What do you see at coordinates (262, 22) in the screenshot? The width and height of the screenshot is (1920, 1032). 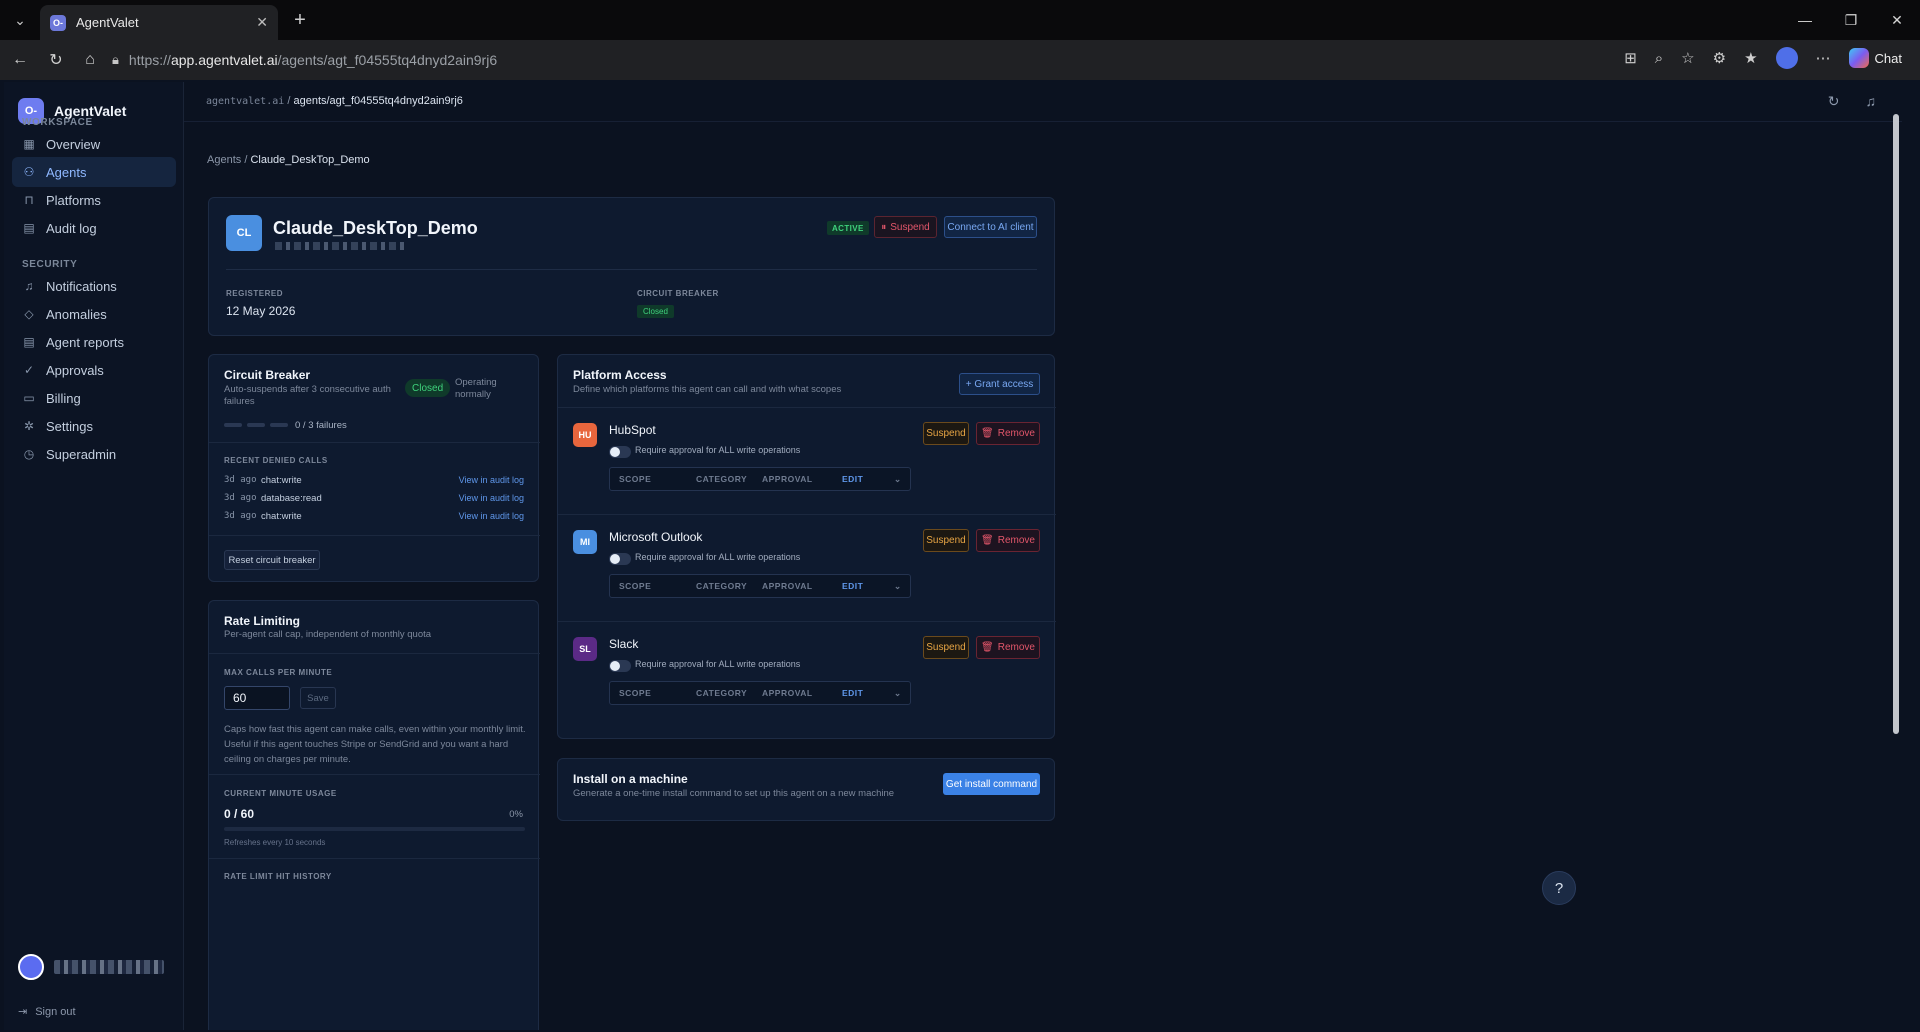 I see `tab-close-icon: ✕` at bounding box center [262, 22].